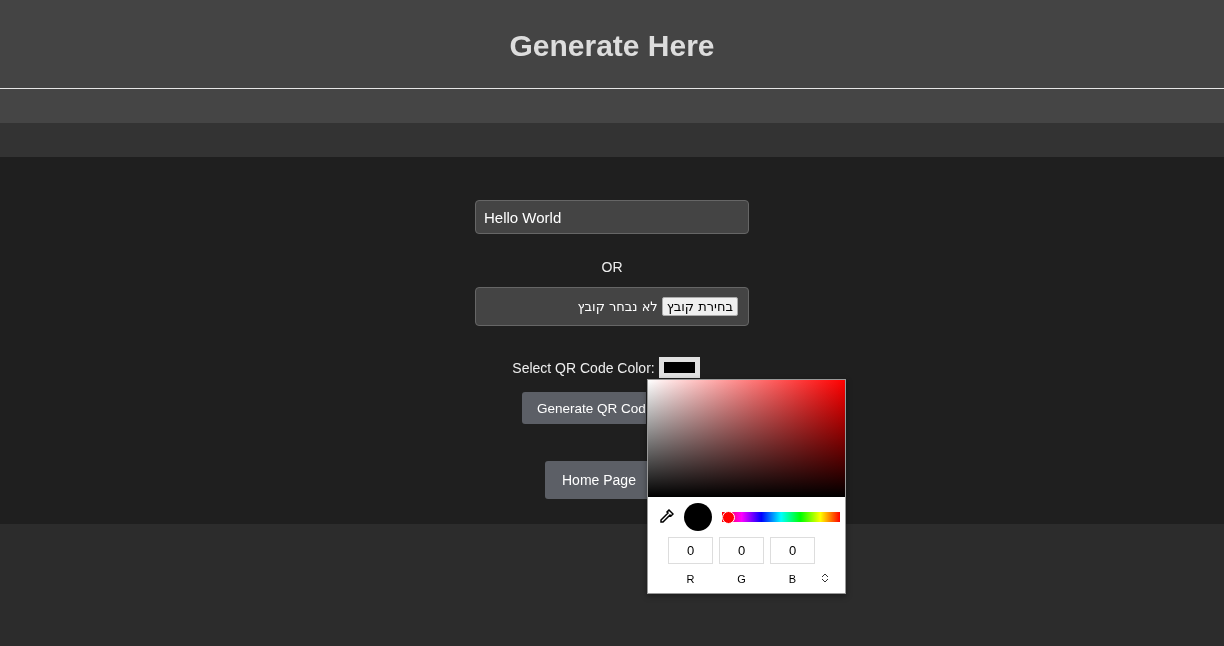 The image size is (1224, 646). Describe the element at coordinates (728, 517) in the screenshot. I see `hue-thumb` at that location.